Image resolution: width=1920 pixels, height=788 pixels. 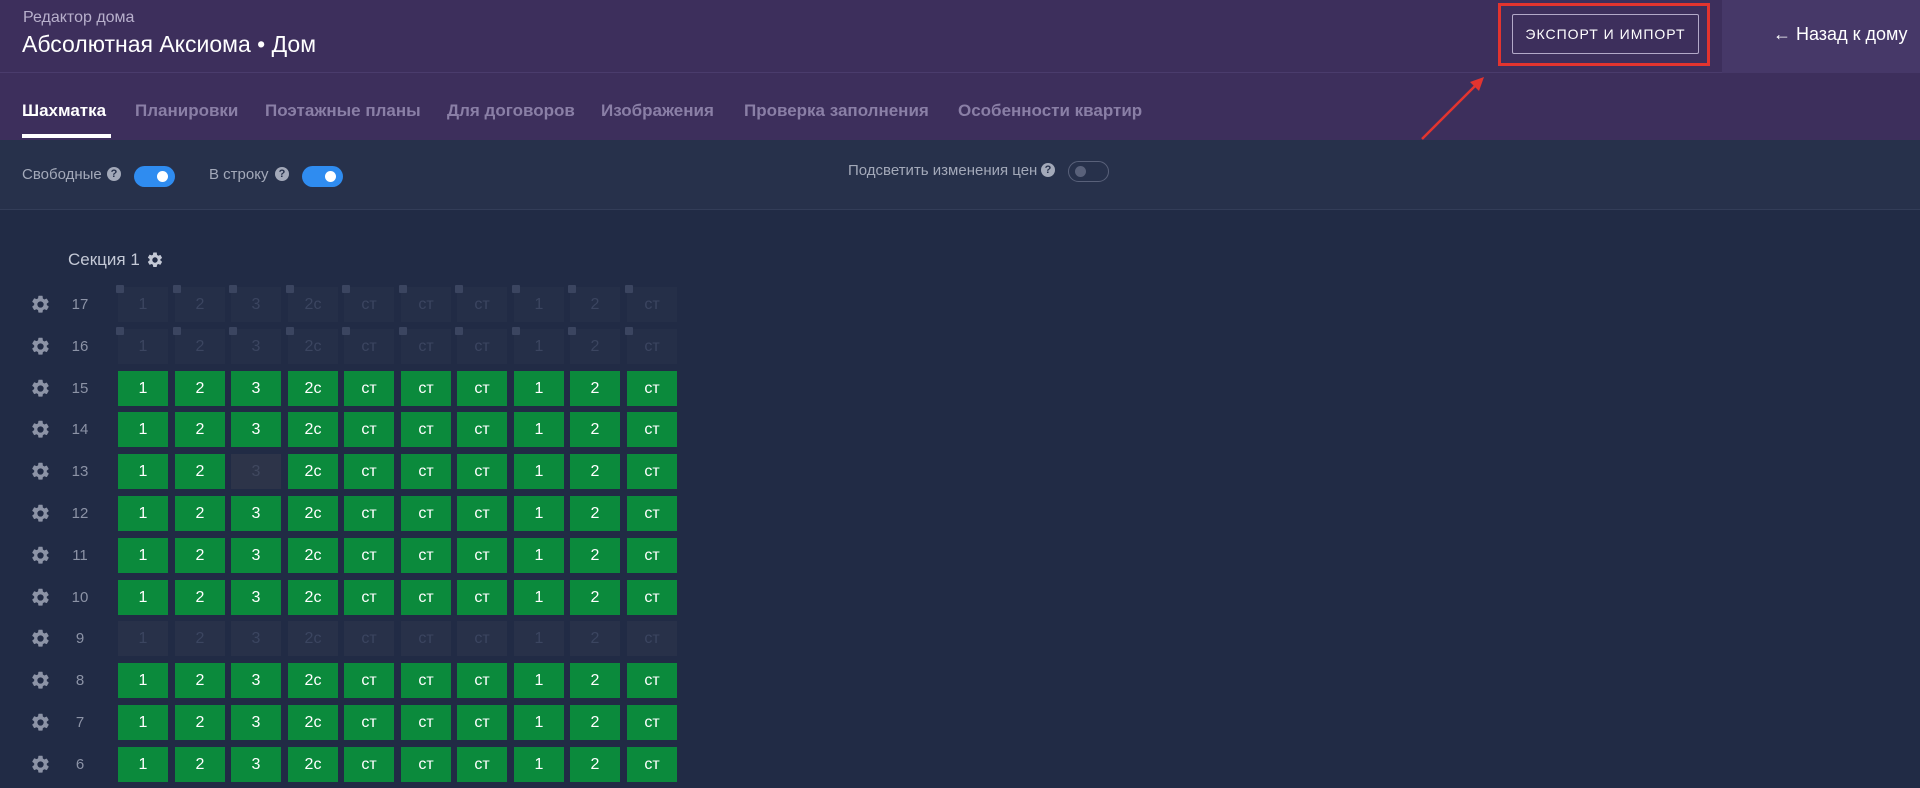 I want to click on tab-layouts: Планировки, so click(x=186, y=111).